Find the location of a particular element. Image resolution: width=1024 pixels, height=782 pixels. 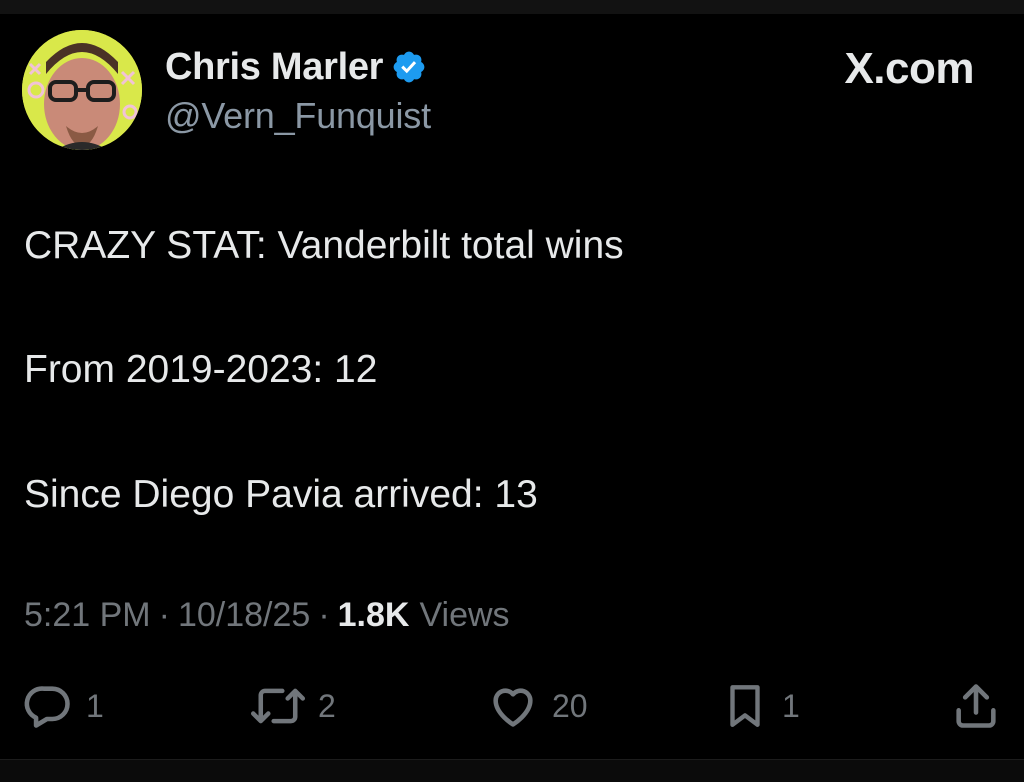

display-name: Chris Marler is located at coordinates (274, 67).